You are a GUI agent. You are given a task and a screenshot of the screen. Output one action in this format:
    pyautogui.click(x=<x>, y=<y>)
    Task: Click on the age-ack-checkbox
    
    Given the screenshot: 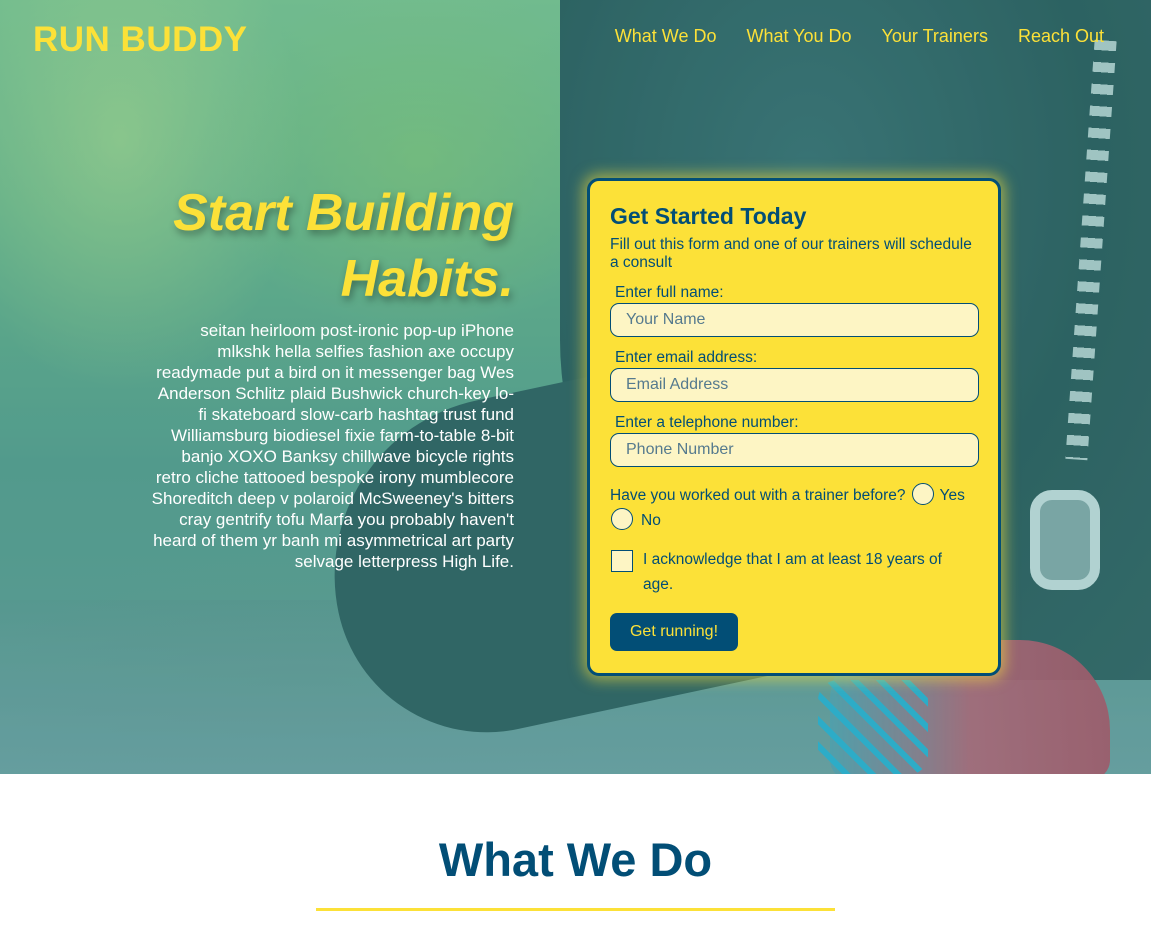 What is the action you would take?
    pyautogui.click(x=622, y=561)
    